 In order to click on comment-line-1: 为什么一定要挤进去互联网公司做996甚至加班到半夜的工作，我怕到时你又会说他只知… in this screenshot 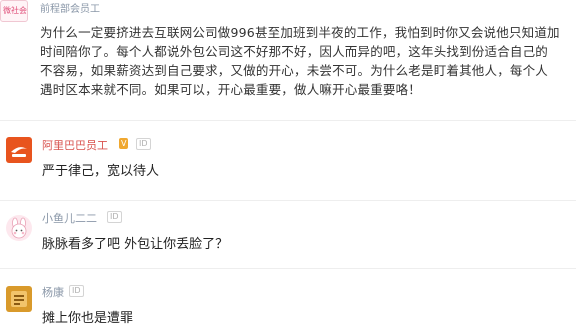, I will do `click(300, 32)`.